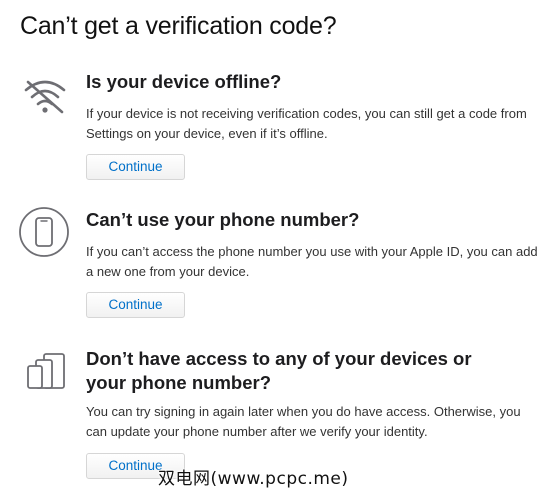 This screenshot has height=500, width=556. What do you see at coordinates (223, 219) in the screenshot?
I see `section-heading: Can’t use your phone number?` at bounding box center [223, 219].